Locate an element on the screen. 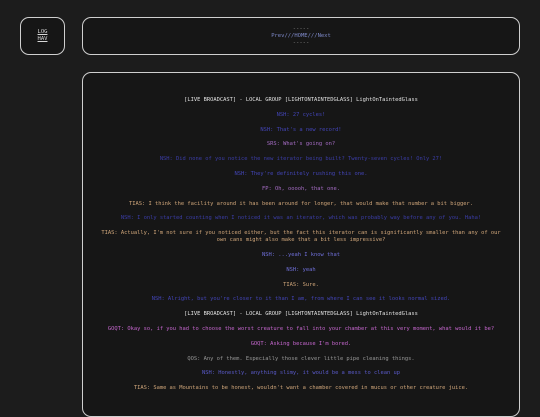 Image resolution: width=540 pixels, height=417 pixels. chat-line: NSH: That's a new record! is located at coordinates (301, 129).